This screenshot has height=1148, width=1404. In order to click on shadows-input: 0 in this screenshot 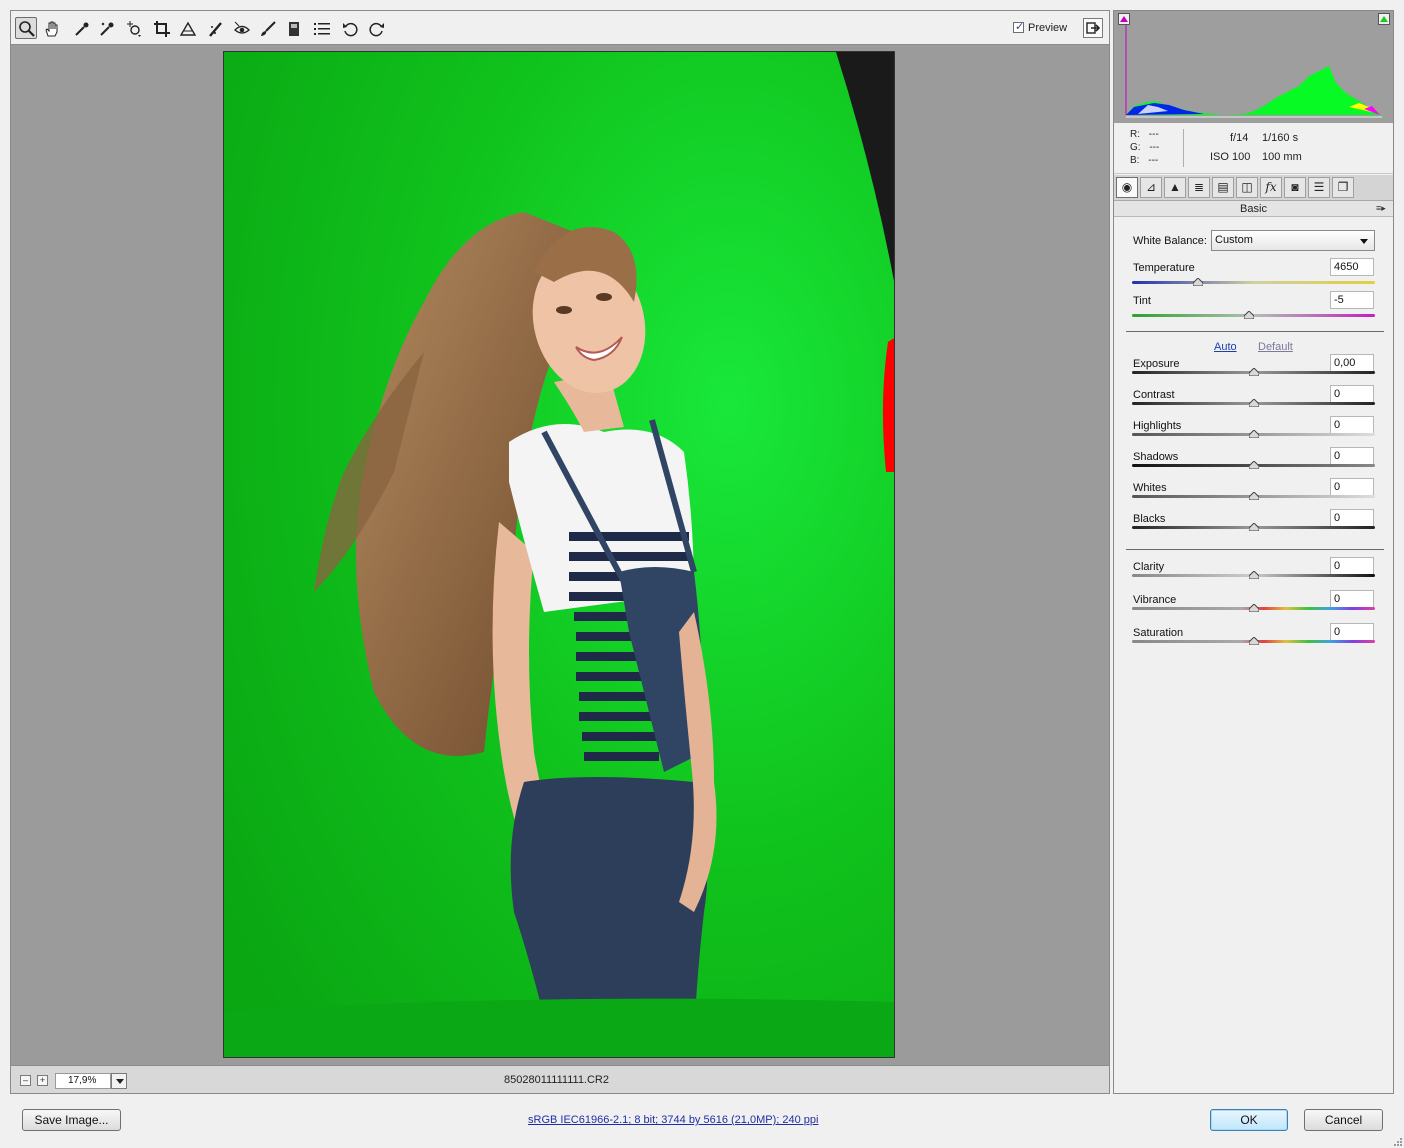, I will do `click(1352, 456)`.